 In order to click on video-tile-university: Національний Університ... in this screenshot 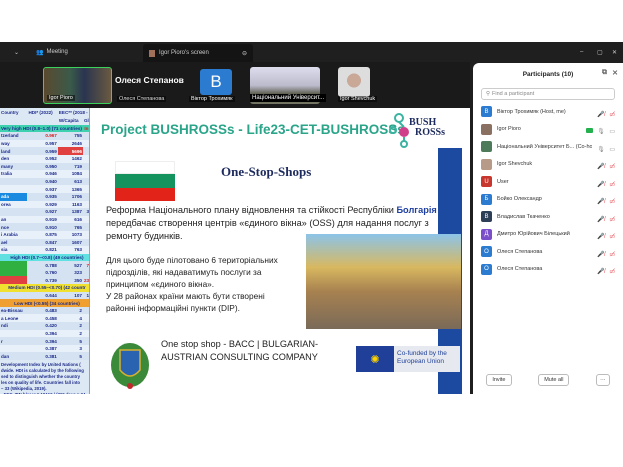, I will do `click(293, 85)`.